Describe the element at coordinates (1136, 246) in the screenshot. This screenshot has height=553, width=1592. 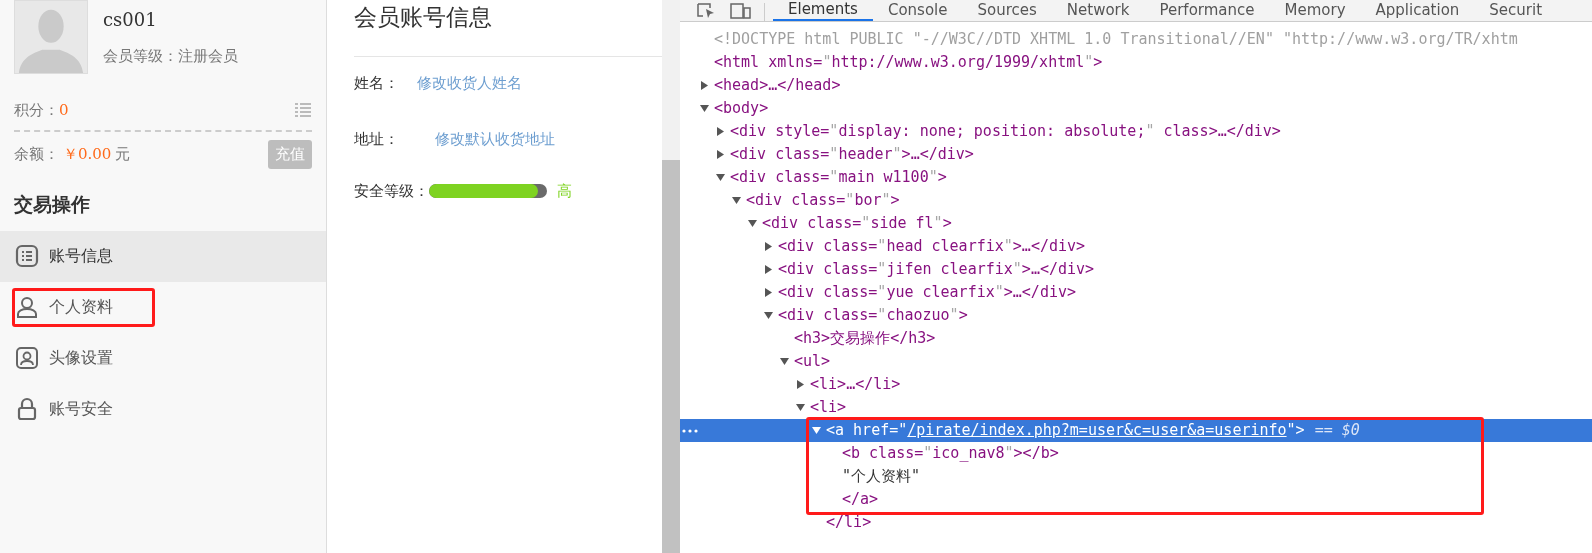
I see `dom-node-row: <div class="head clearfix">…</div>` at that location.